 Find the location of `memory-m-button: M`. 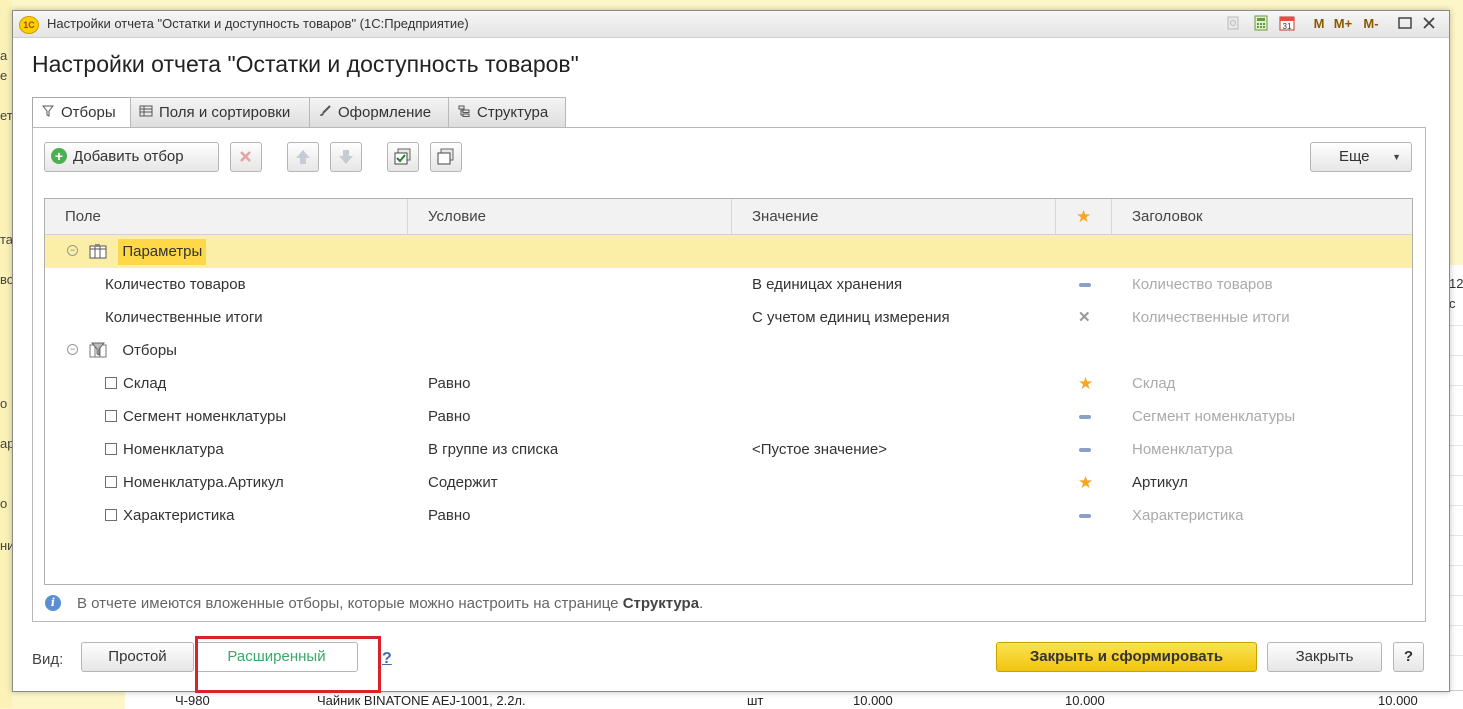

memory-m-button: M is located at coordinates (1319, 24).